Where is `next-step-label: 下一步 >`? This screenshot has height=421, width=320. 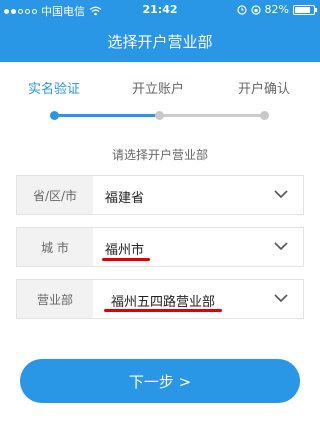
next-step-label: 下一步 > is located at coordinates (160, 381).